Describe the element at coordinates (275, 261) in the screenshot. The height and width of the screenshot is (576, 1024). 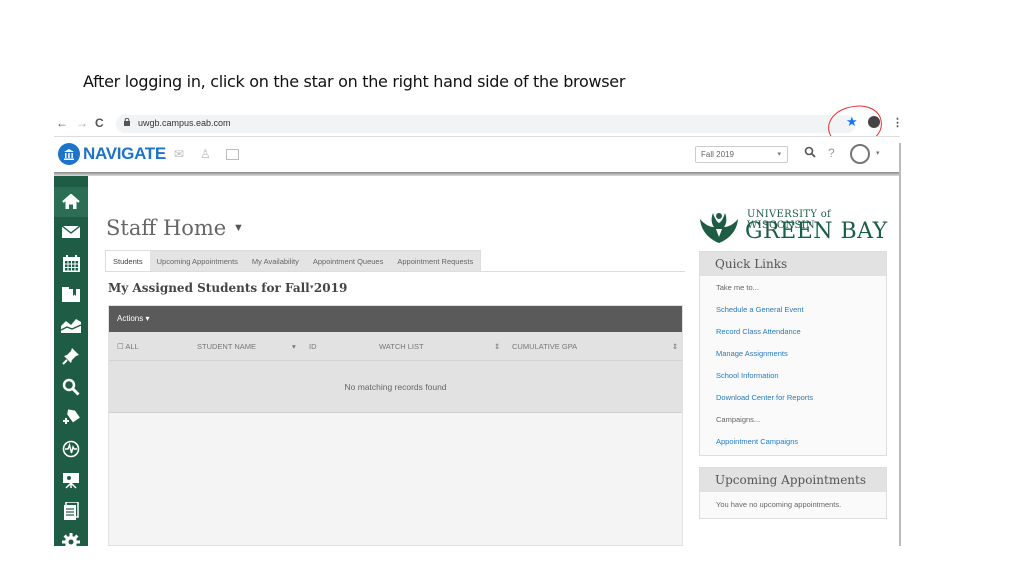
I see `tab-my-availability: My Availability` at that location.